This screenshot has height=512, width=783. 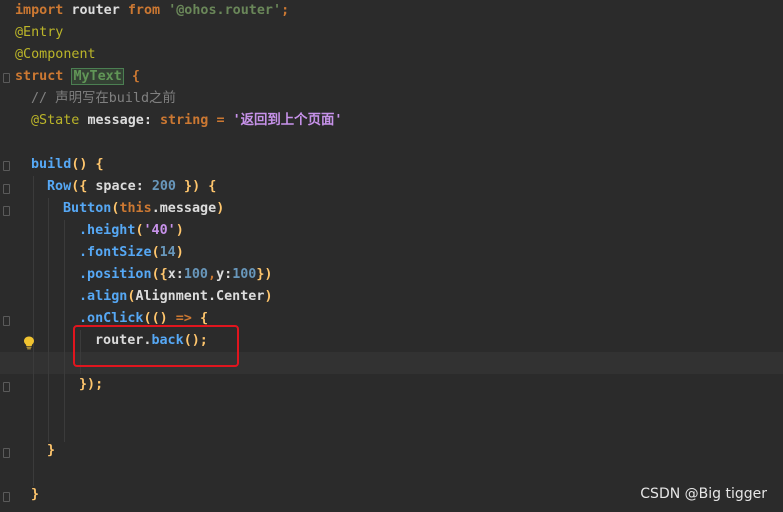 I want to click on code-line-12: .fontSize(14), so click(x=131, y=253).